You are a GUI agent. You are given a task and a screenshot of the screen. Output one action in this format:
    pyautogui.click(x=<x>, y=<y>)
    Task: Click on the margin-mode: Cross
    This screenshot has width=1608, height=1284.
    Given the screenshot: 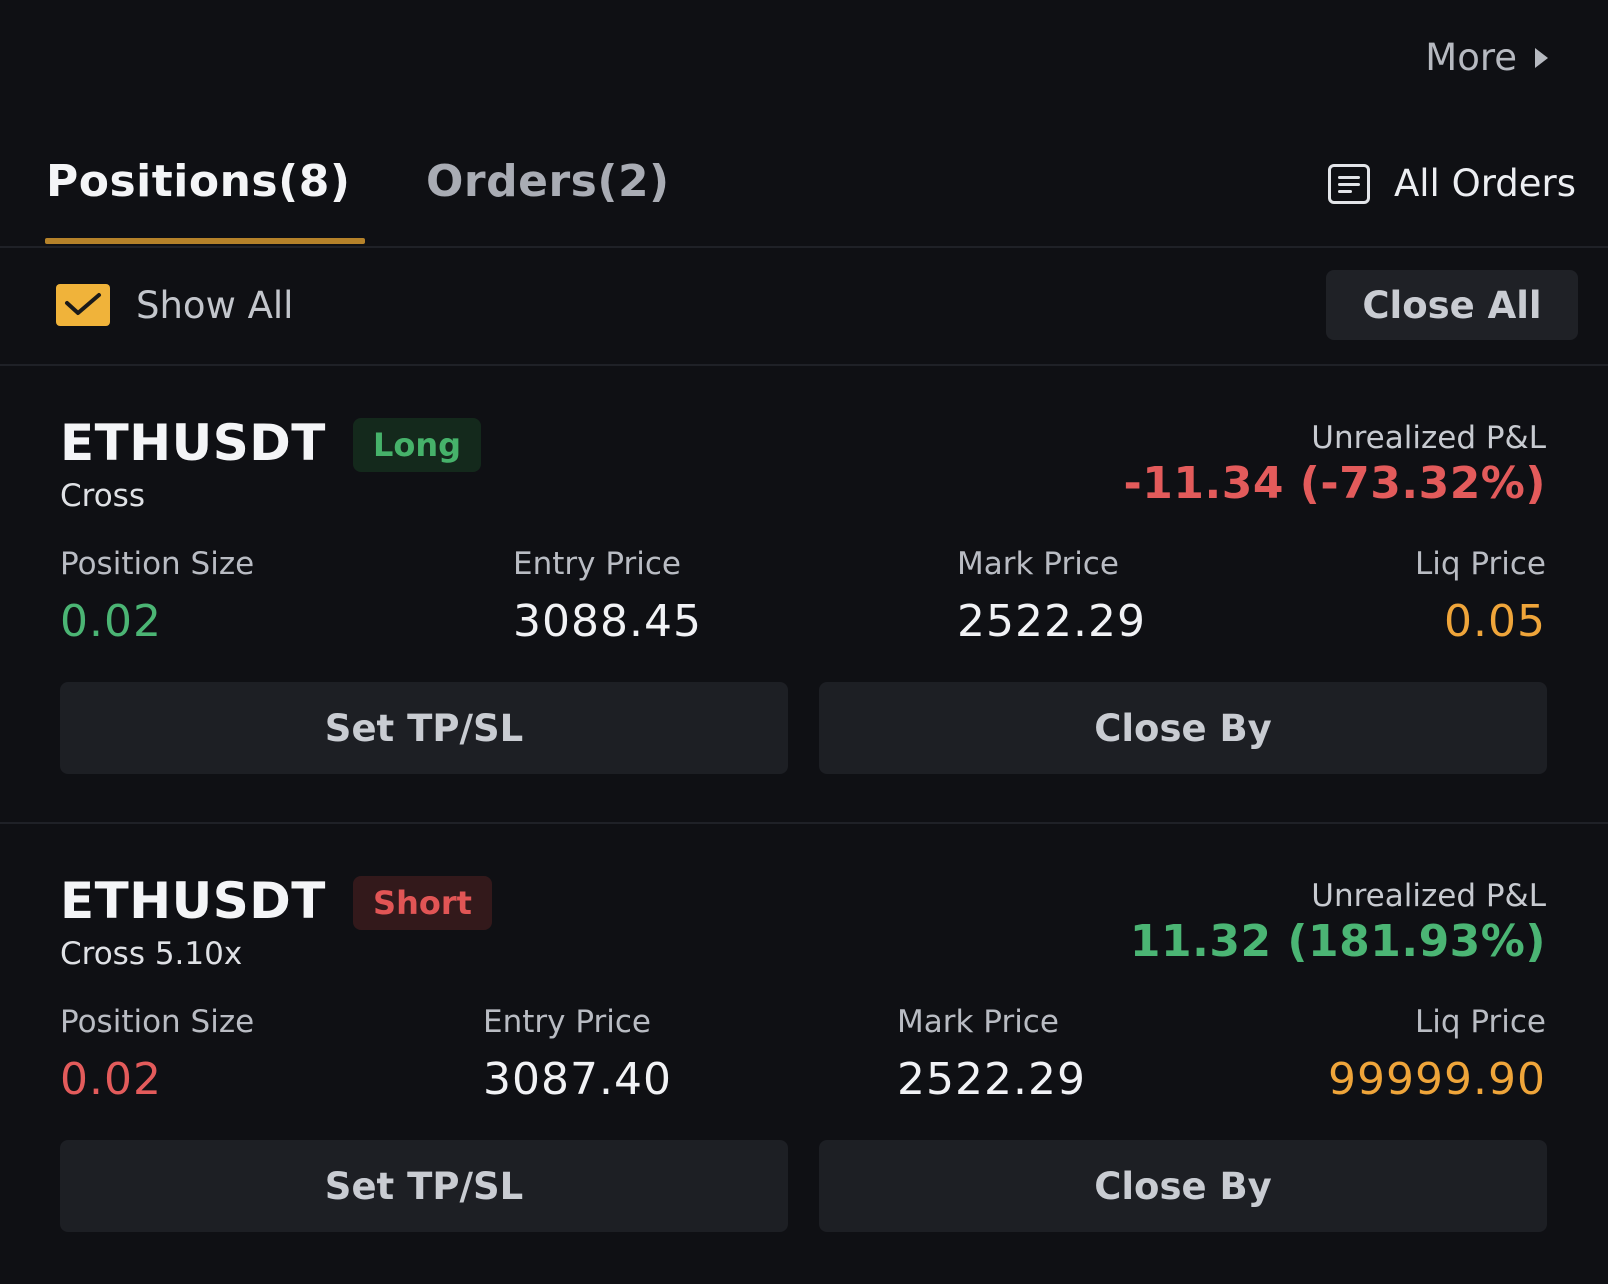 What is the action you would take?
    pyautogui.click(x=102, y=496)
    